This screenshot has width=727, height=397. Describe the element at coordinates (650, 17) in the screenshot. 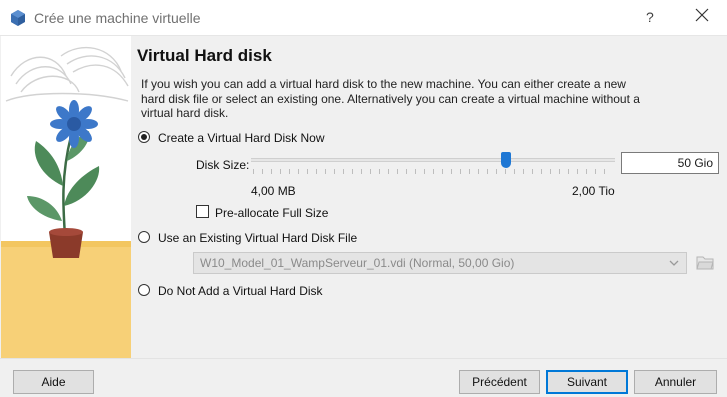

I see `help-glyph-button: ?` at that location.